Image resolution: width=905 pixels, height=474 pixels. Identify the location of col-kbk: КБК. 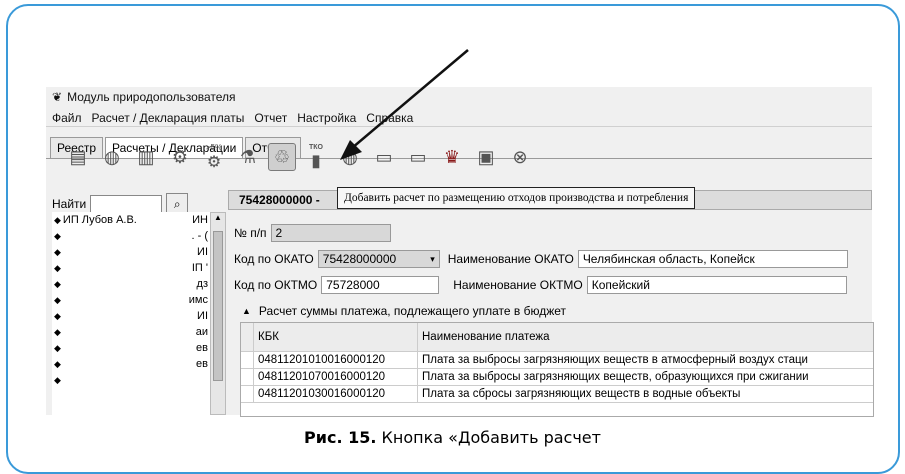
(336, 337).